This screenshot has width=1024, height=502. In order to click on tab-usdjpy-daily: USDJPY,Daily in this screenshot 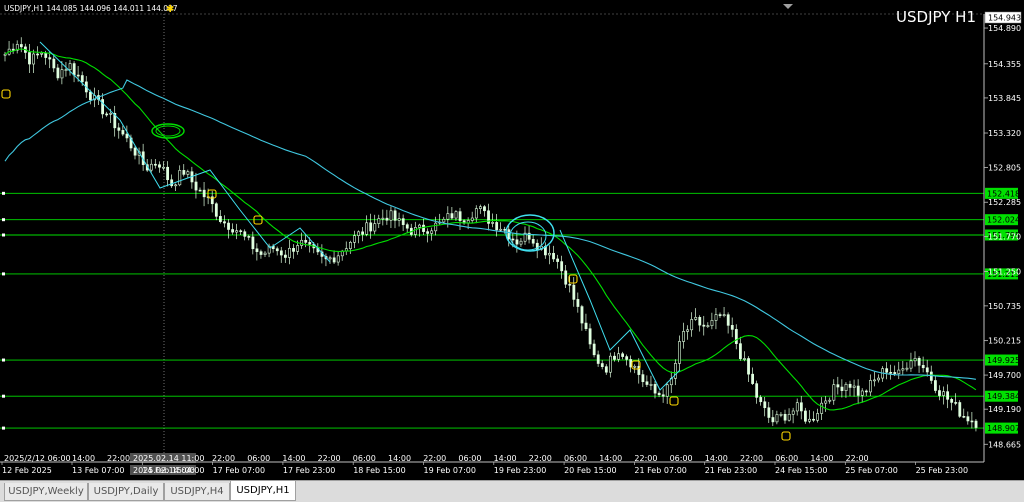, I will do `click(126, 492)`.